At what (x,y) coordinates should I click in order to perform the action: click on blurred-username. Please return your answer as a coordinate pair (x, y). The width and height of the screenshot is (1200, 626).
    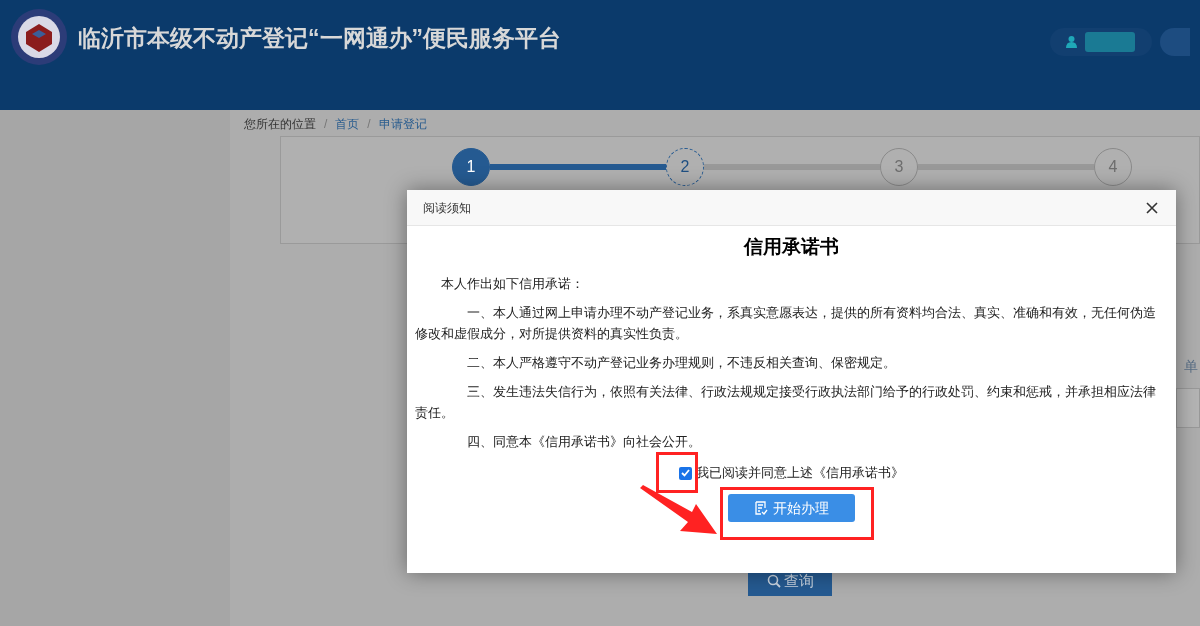
    Looking at the image, I should click on (1110, 42).